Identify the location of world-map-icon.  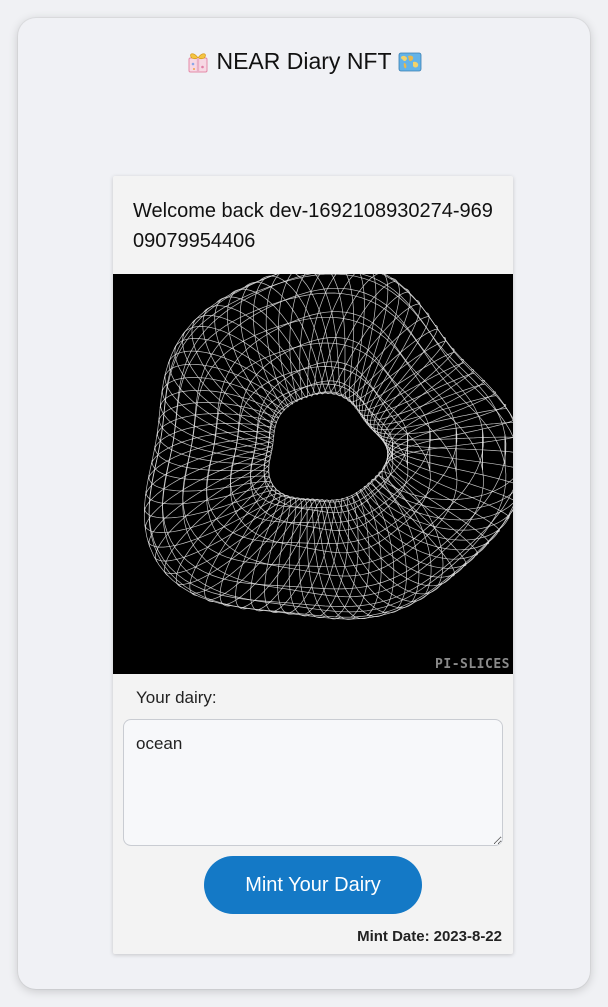
(410, 62).